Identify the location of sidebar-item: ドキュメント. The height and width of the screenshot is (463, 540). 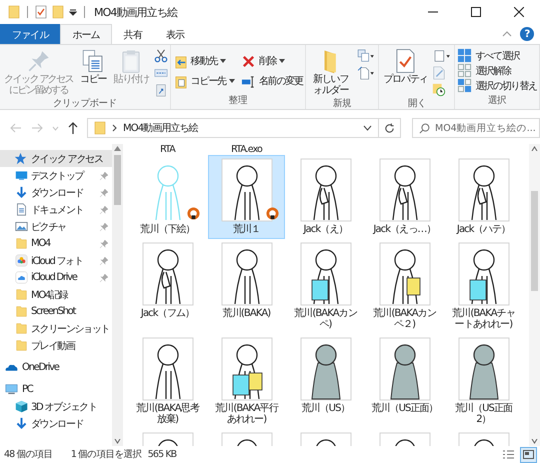
(56, 209).